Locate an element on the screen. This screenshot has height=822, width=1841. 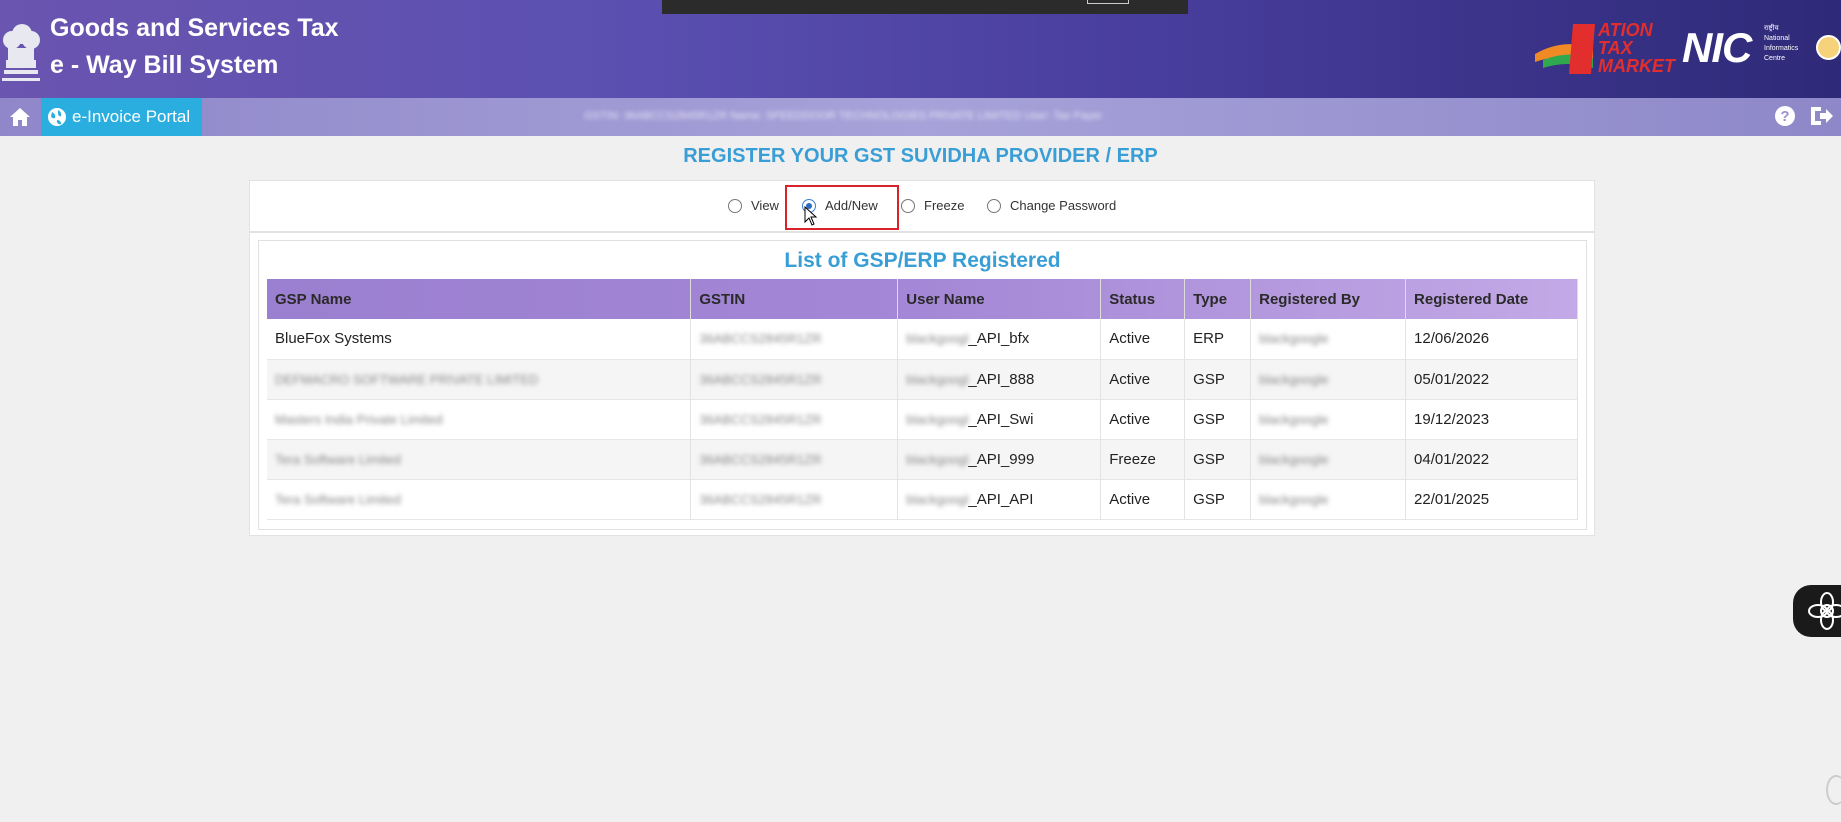
radio-view: View is located at coordinates (753, 205).